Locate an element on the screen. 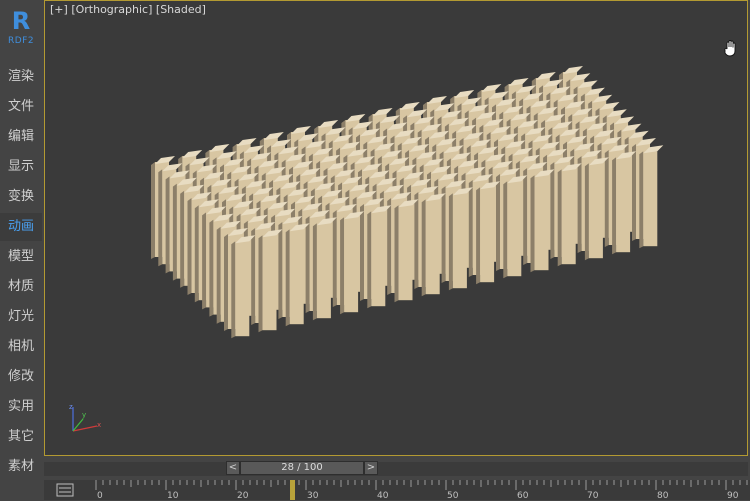 The image size is (750, 501). sidebar-item: 素材 is located at coordinates (21, 467).